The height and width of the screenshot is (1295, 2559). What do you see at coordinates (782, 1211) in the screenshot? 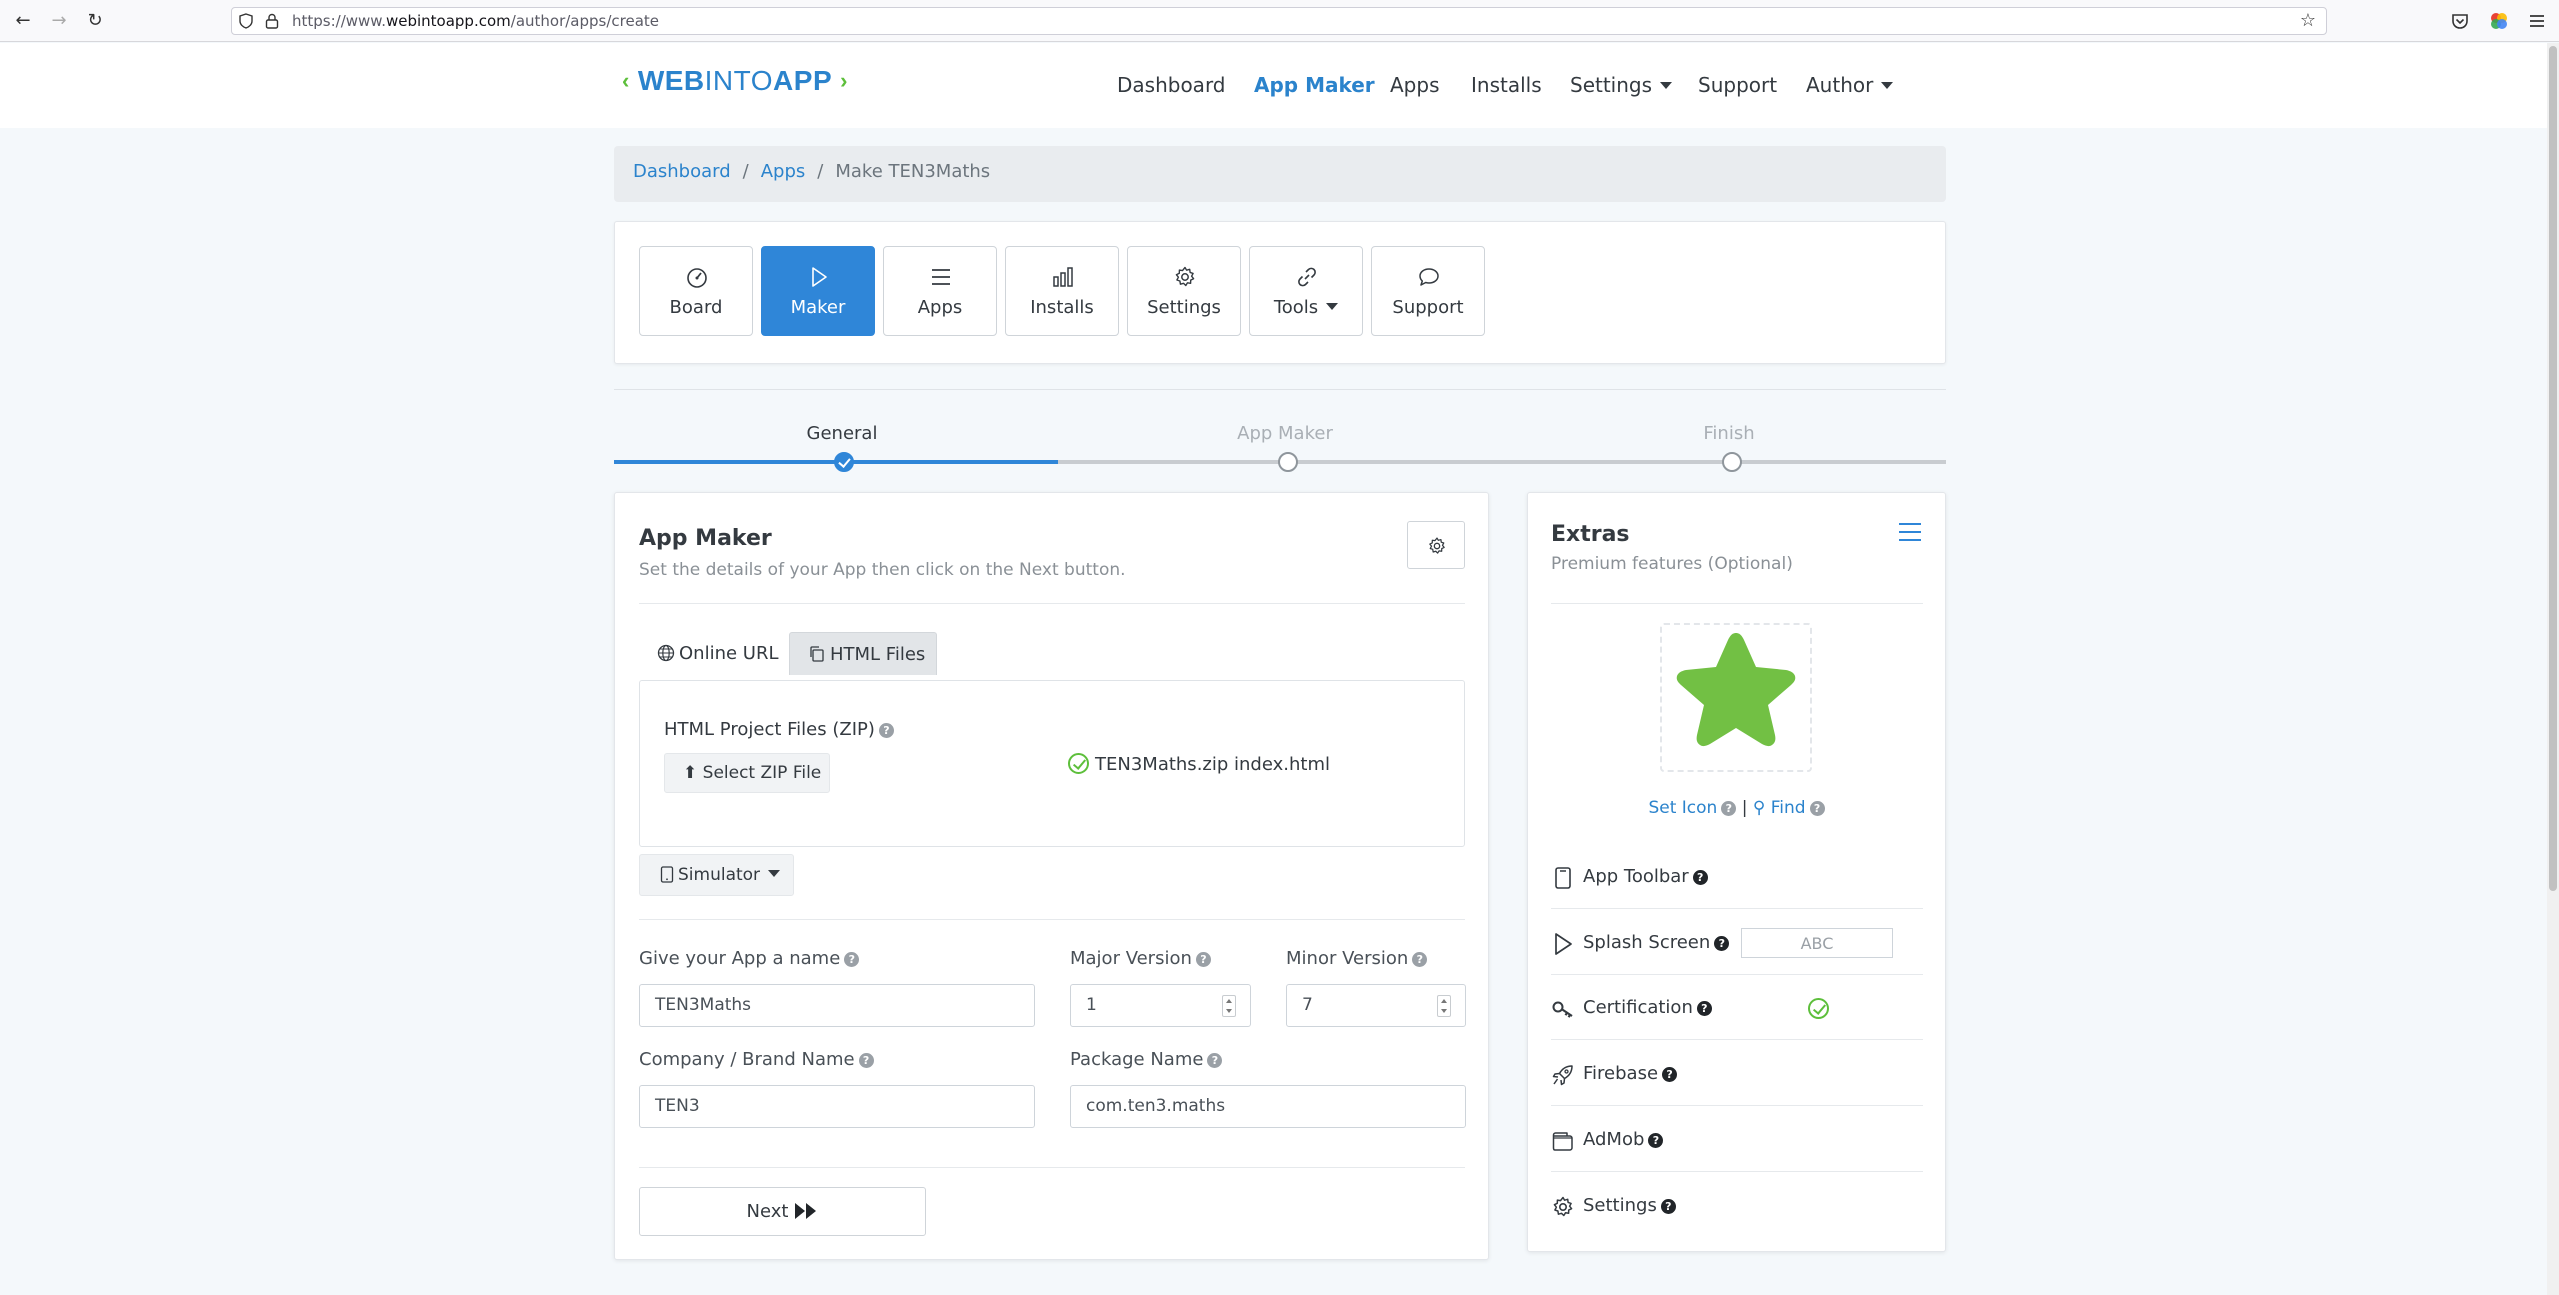
I see `next-button: Next` at bounding box center [782, 1211].